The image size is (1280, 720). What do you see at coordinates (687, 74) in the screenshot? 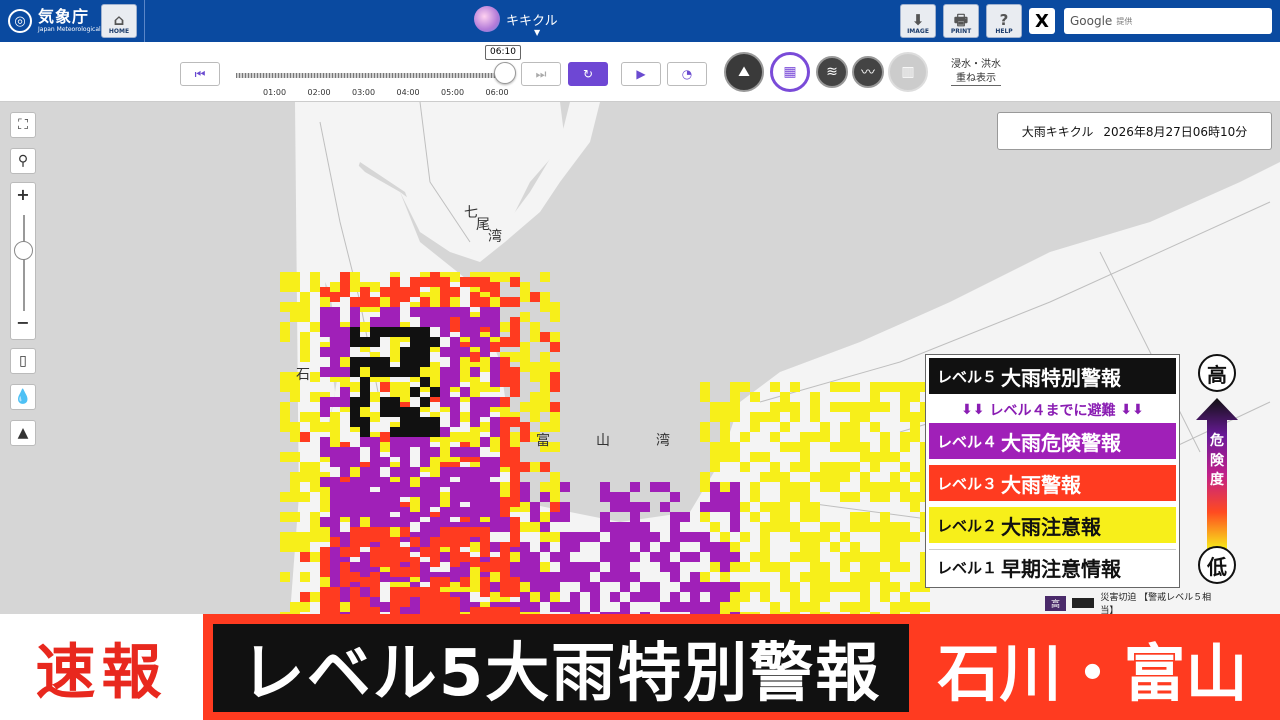
I see `speed-button: ◔` at bounding box center [687, 74].